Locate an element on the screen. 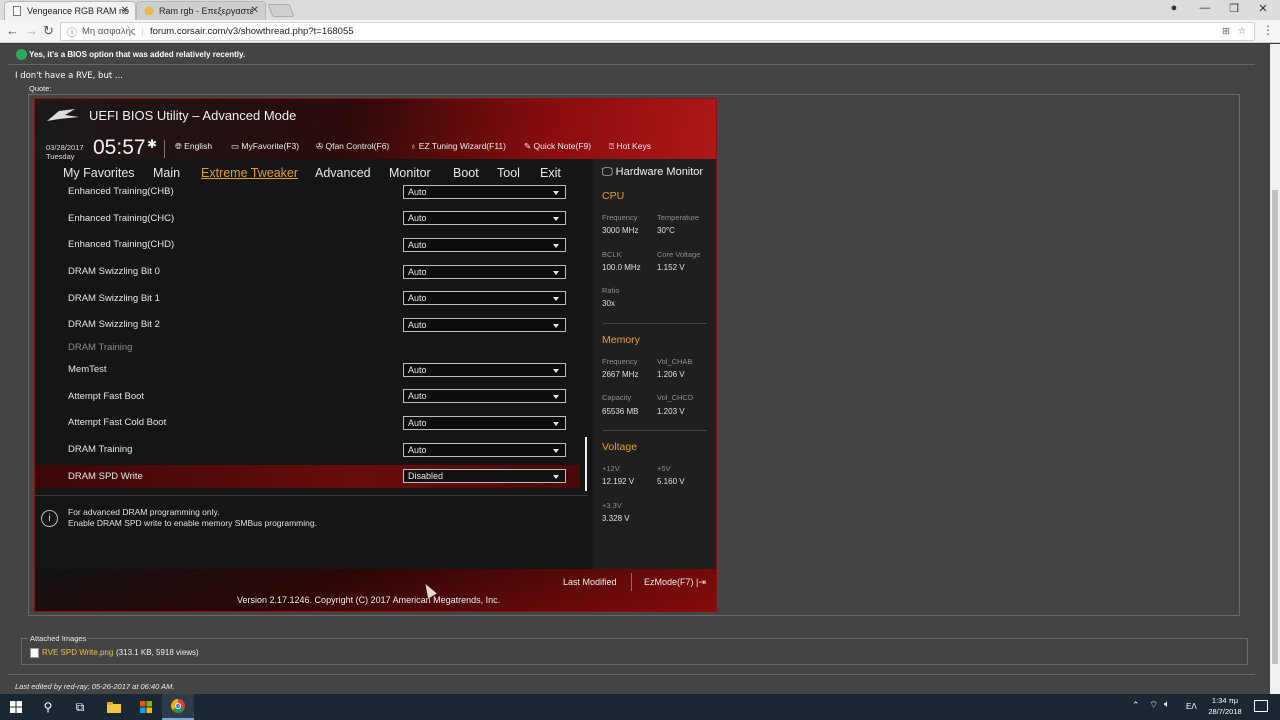  back-icon: ← is located at coordinates (12, 30).